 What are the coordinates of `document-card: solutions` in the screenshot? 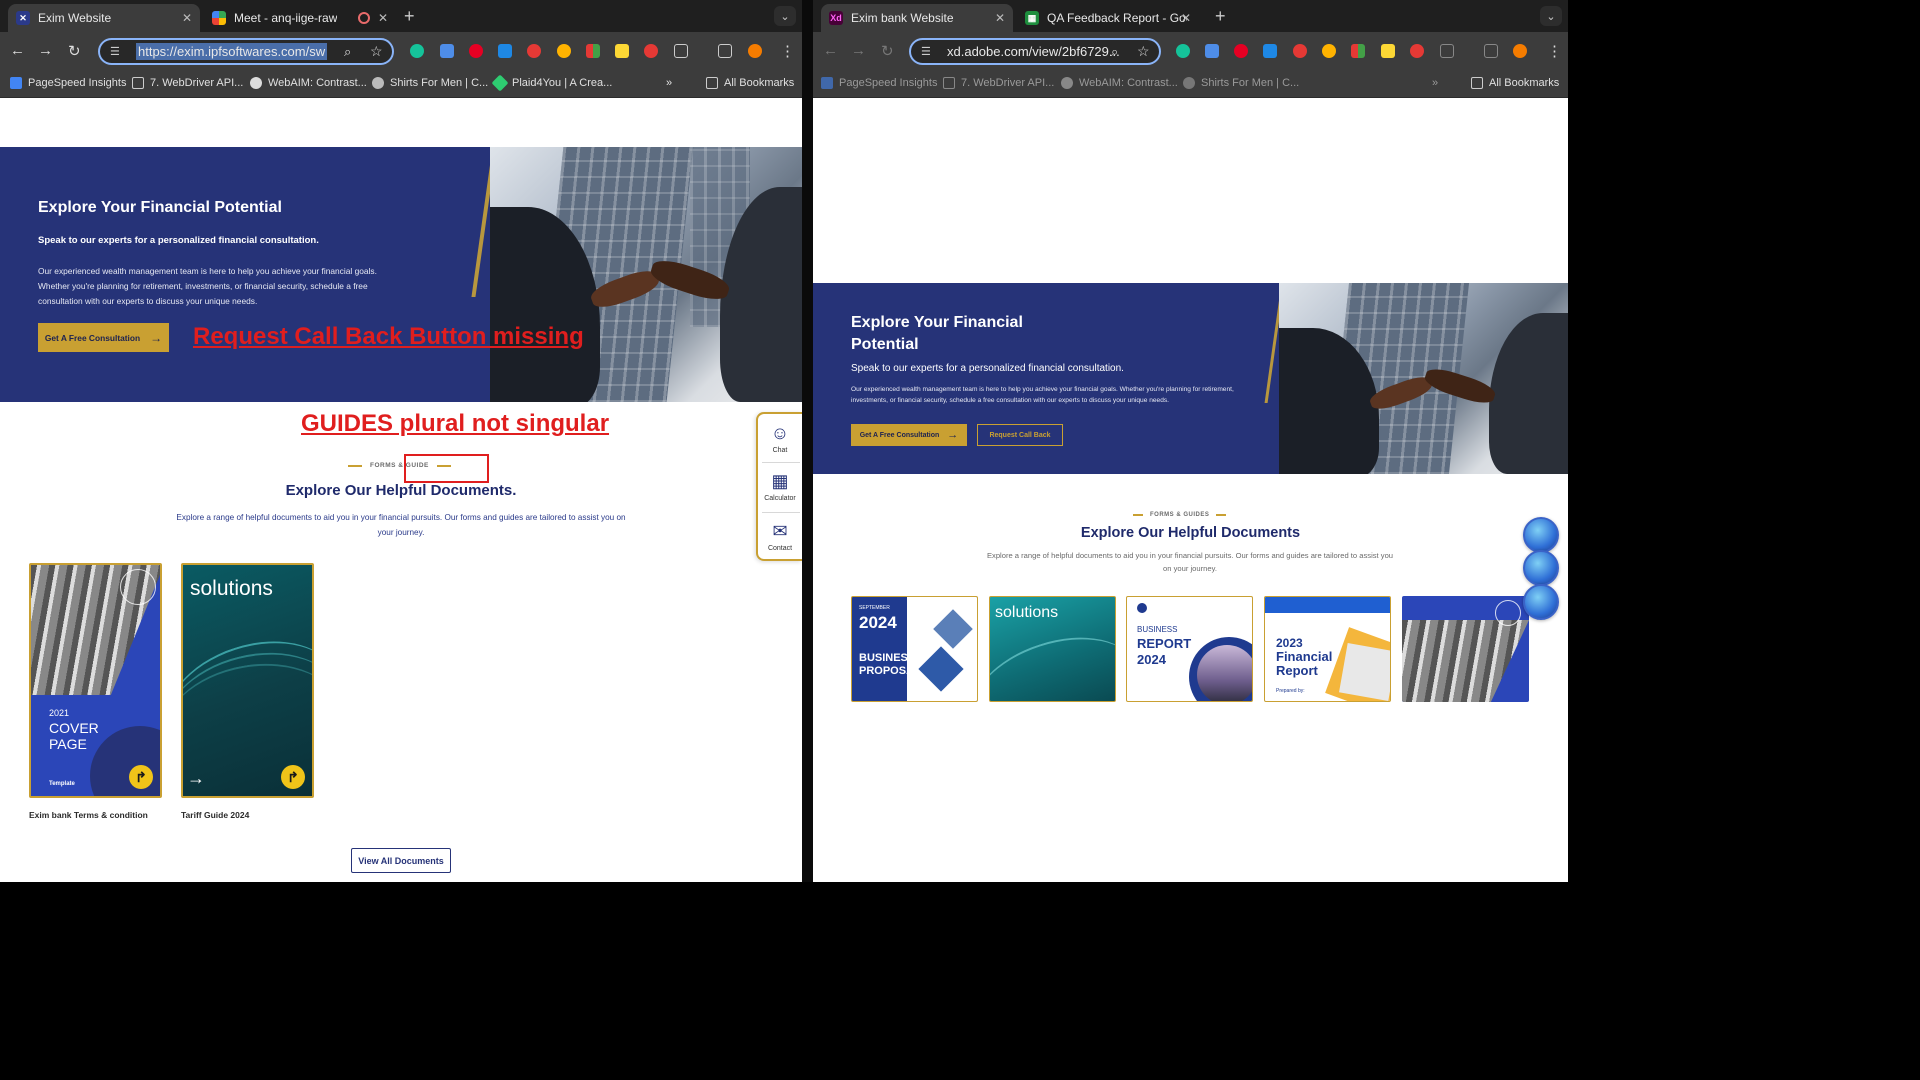 It's located at (1052, 649).